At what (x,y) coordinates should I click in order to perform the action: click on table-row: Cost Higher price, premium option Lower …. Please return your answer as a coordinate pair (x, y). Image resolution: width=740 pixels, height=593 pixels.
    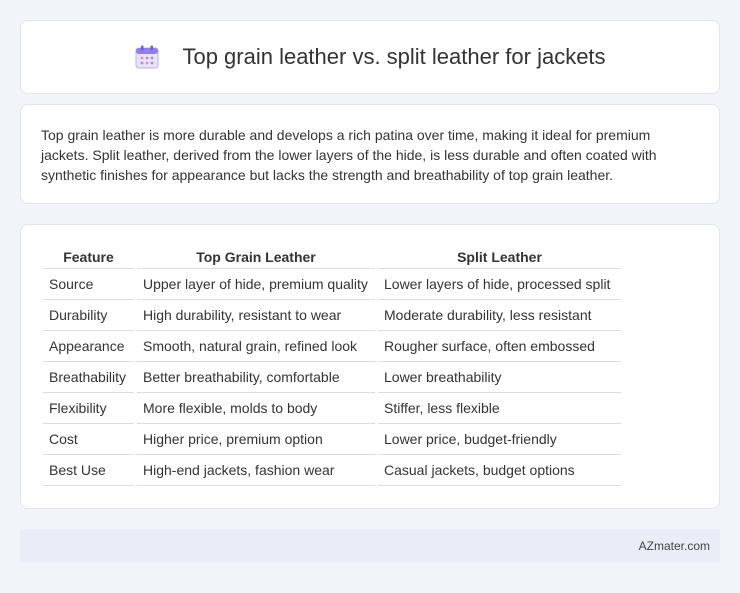
    Looking at the image, I should click on (332, 439).